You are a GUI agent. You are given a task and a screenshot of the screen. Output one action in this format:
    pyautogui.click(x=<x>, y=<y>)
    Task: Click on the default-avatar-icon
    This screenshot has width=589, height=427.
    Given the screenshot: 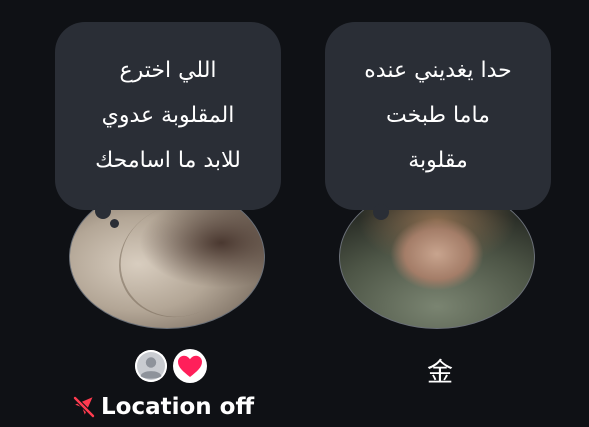 What is the action you would take?
    pyautogui.click(x=151, y=366)
    